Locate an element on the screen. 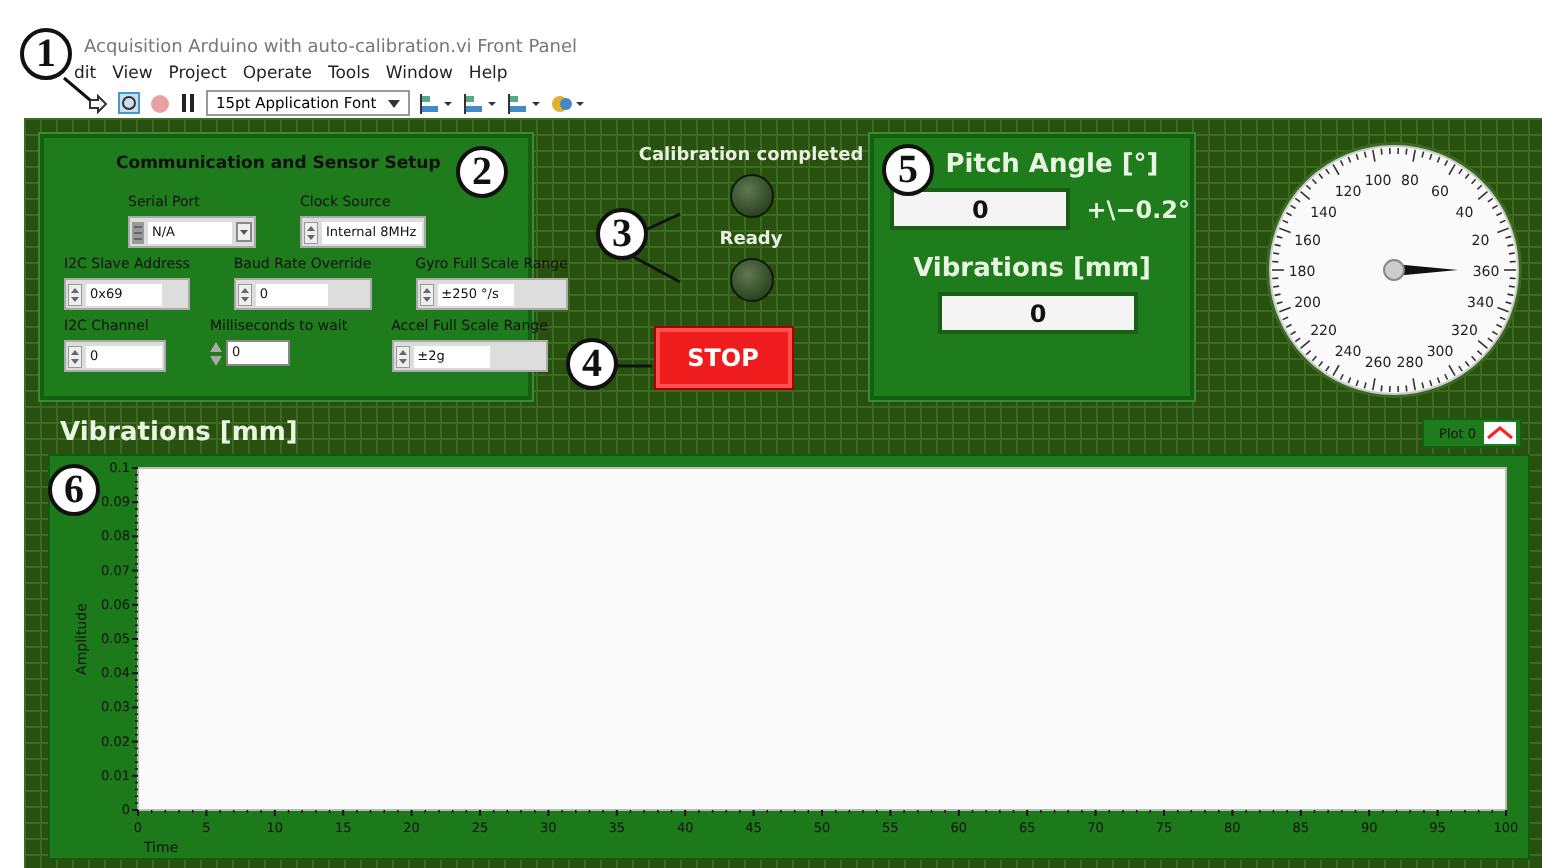 This screenshot has width=1542, height=868. caret-icon is located at coordinates (394, 103).